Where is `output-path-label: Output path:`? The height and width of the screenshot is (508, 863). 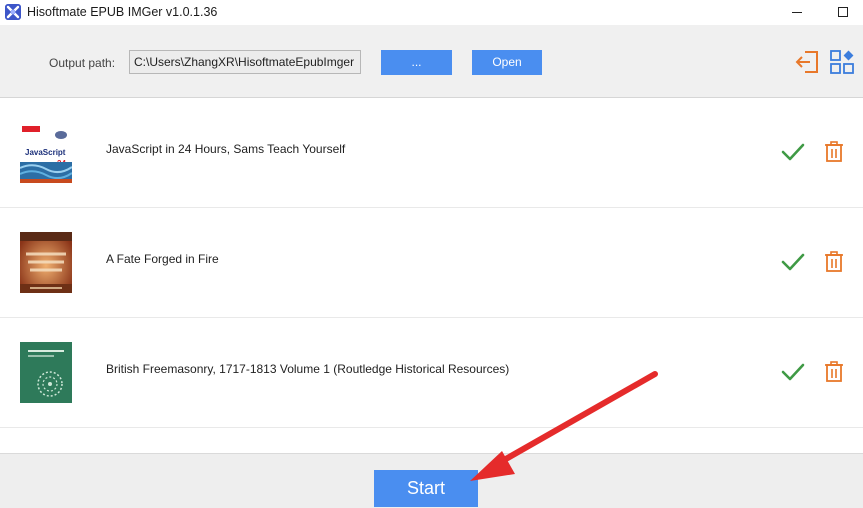 output-path-label: Output path: is located at coordinates (82, 63).